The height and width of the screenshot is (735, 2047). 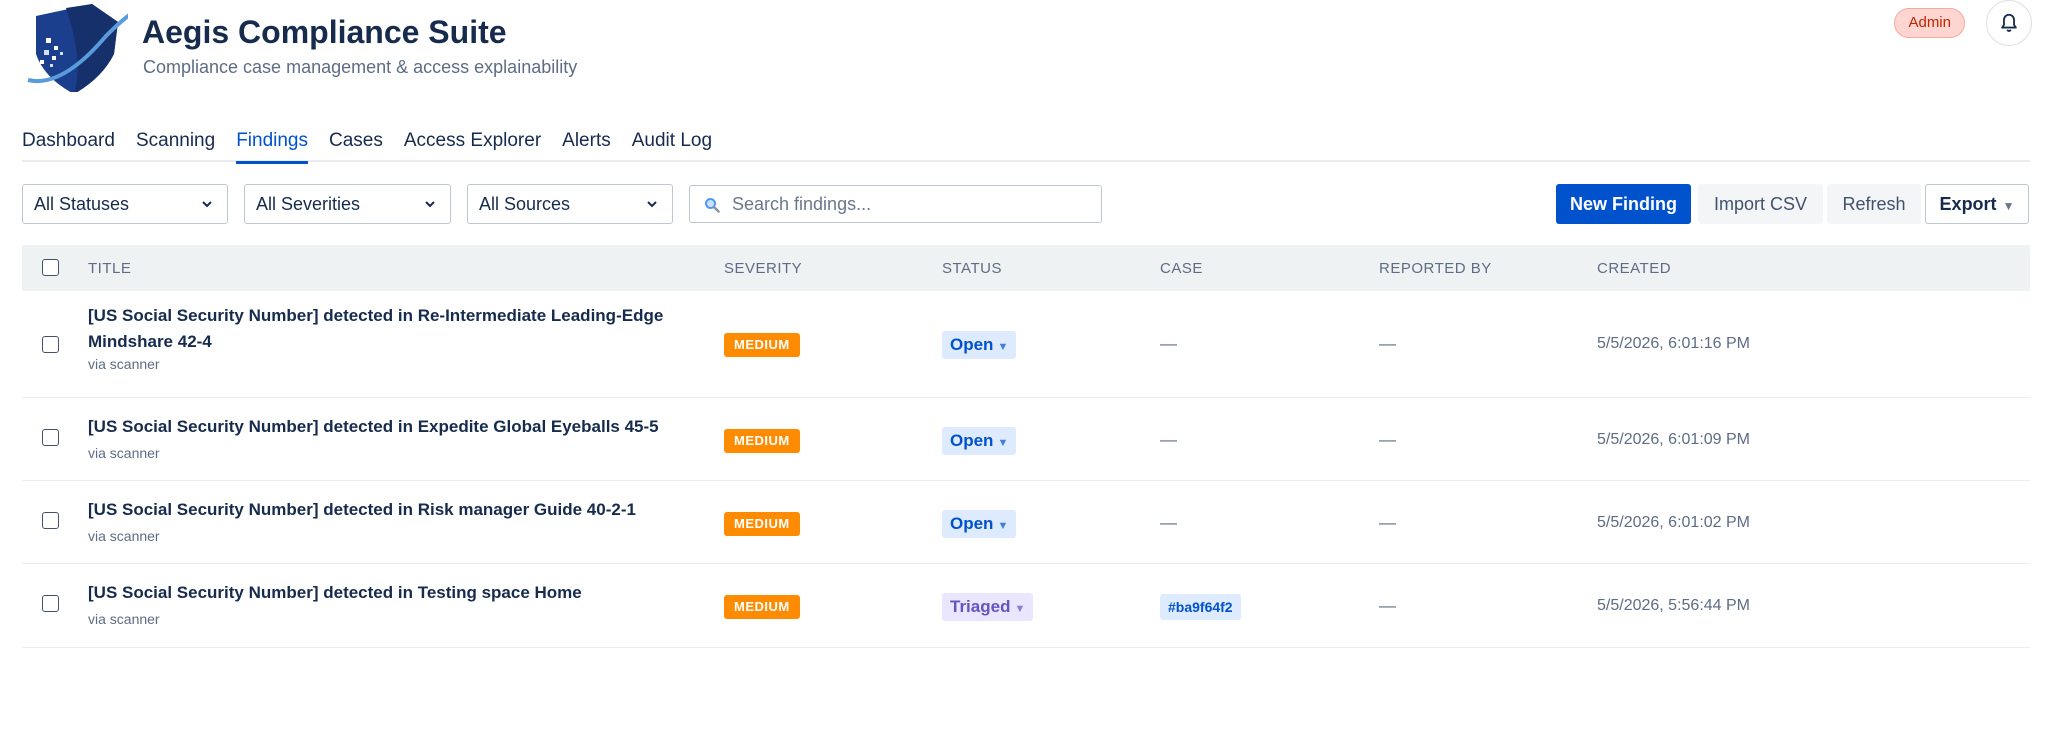 I want to click on created-timestamp: 5/5/2026, 6:01:16 PM, so click(x=1673, y=343).